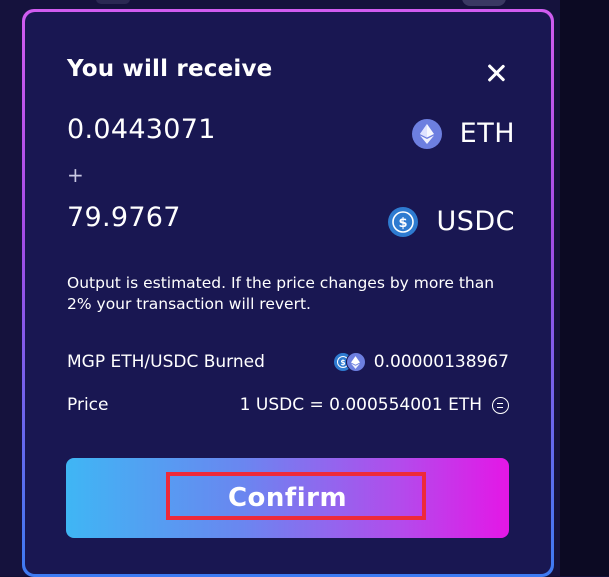 Image resolution: width=609 pixels, height=577 pixels. What do you see at coordinates (496, 73) in the screenshot?
I see `close-icon` at bounding box center [496, 73].